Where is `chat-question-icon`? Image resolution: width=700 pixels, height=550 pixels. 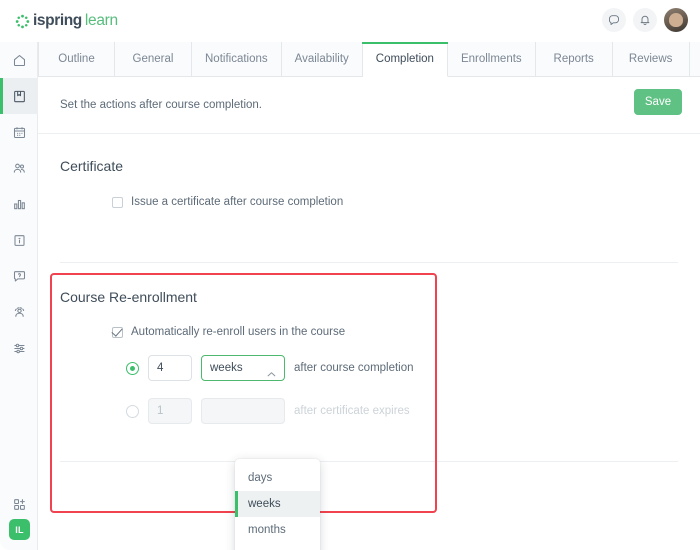 chat-question-icon is located at coordinates (19, 276).